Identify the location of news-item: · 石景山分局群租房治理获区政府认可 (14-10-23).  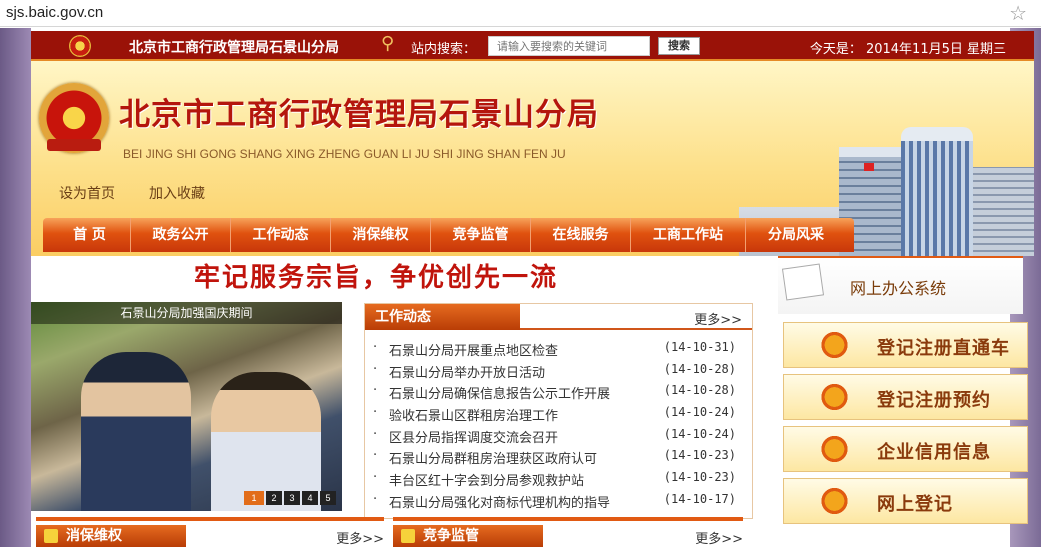
(562, 459).